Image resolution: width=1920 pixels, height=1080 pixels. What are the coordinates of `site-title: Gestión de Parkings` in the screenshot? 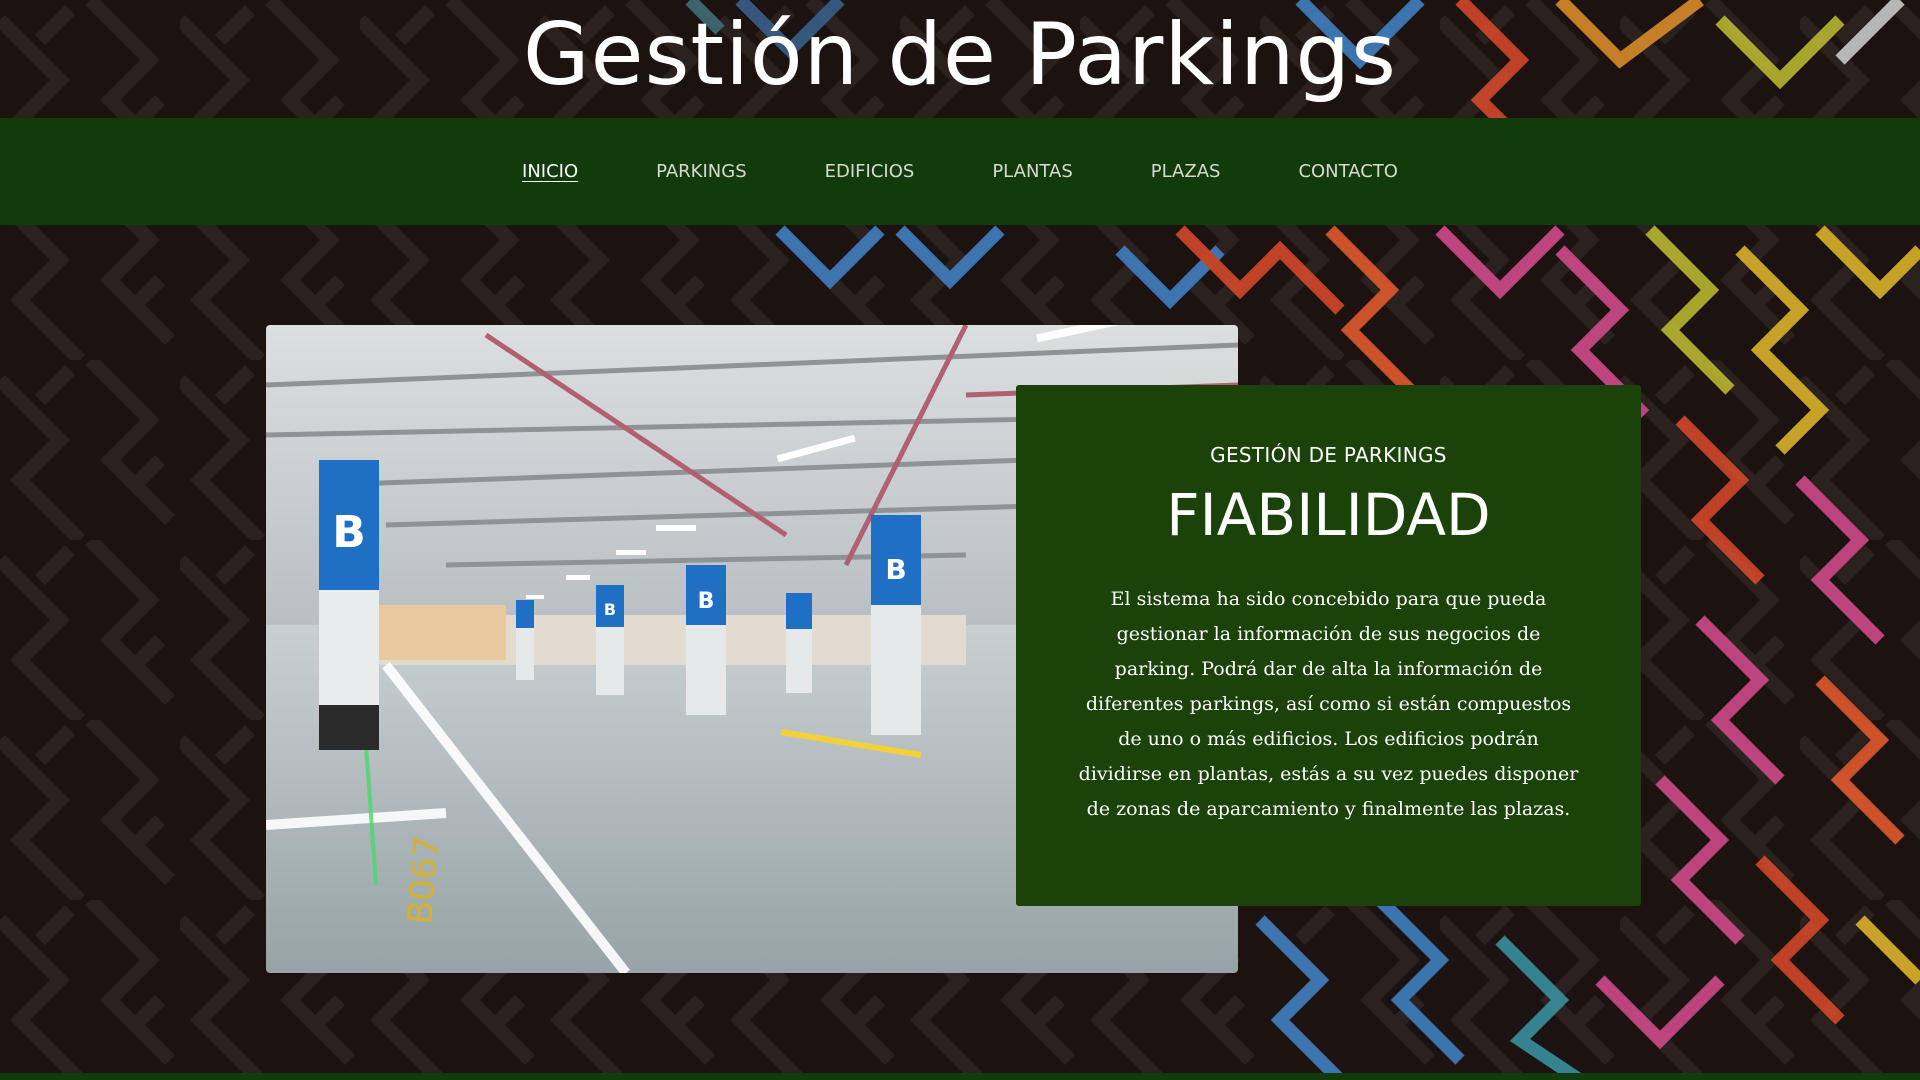 It's located at (960, 55).